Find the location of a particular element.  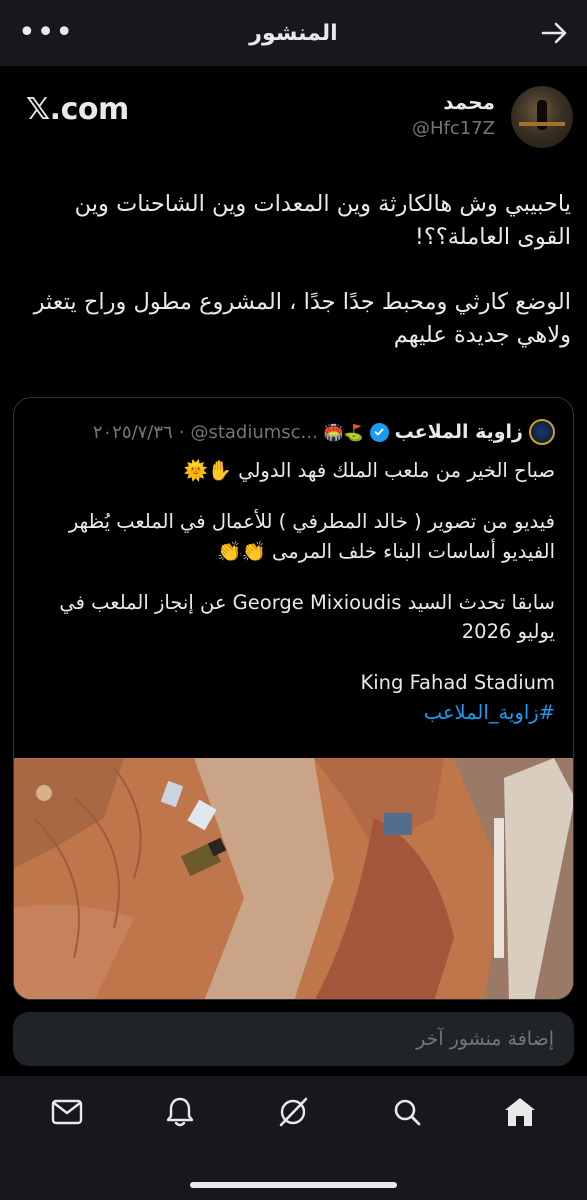

nav-notifications is located at coordinates (180, 1112).